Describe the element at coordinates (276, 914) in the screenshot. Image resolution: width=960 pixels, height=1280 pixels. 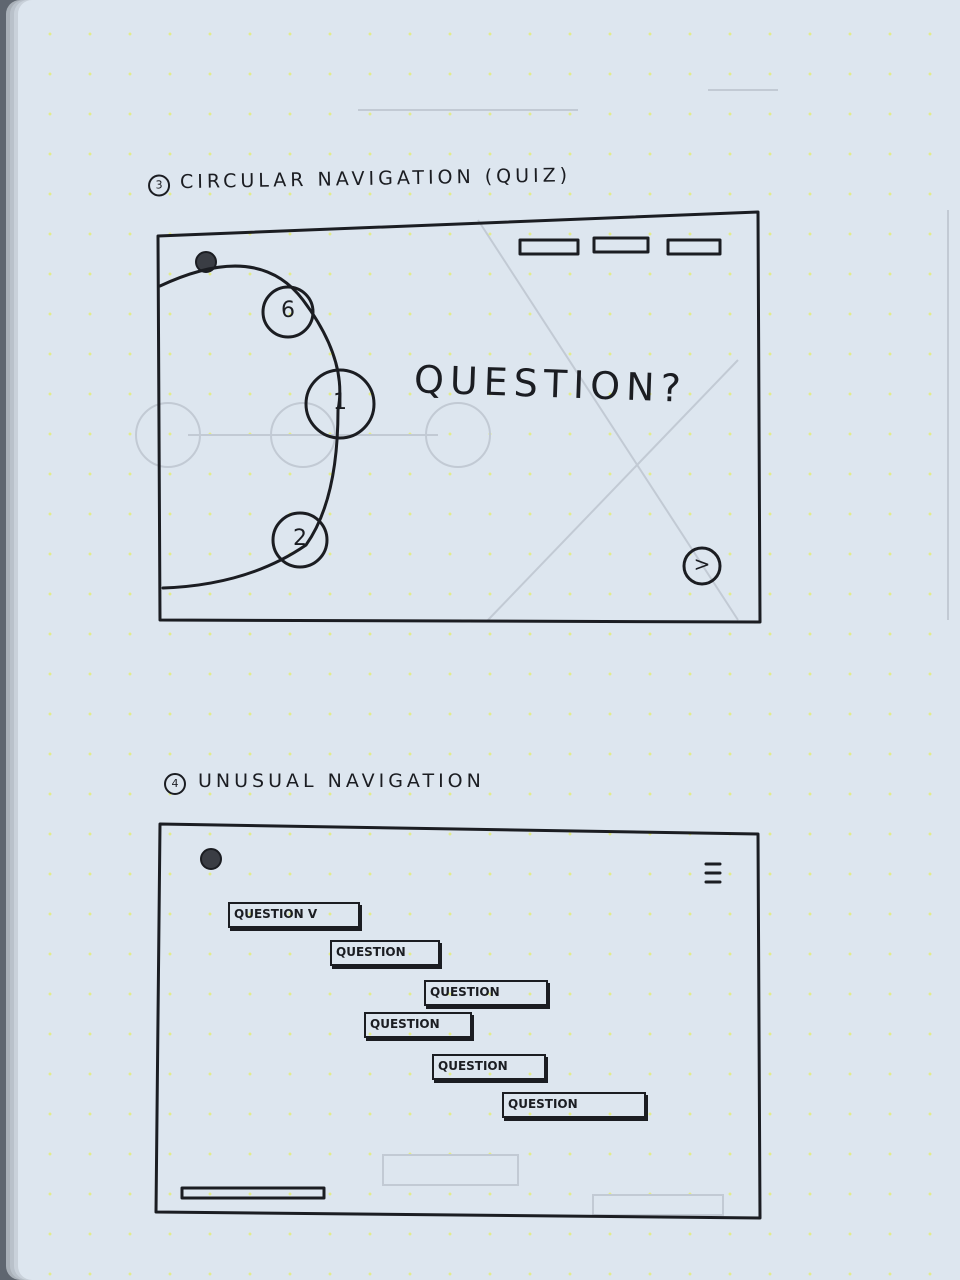
I see `question-box-label: QUESTION V` at that location.